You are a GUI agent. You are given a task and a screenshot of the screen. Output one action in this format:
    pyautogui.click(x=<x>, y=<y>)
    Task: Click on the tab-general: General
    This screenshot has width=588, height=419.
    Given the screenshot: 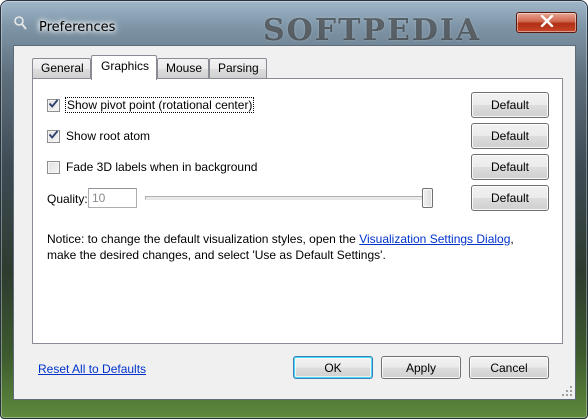 What is the action you would take?
    pyautogui.click(x=61, y=68)
    